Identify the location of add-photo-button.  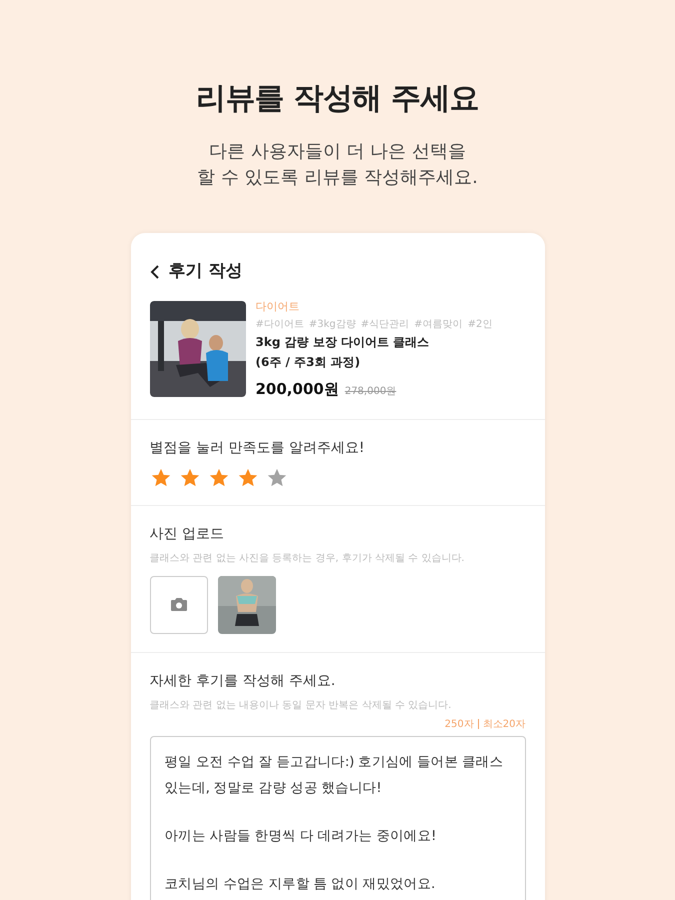
(179, 605).